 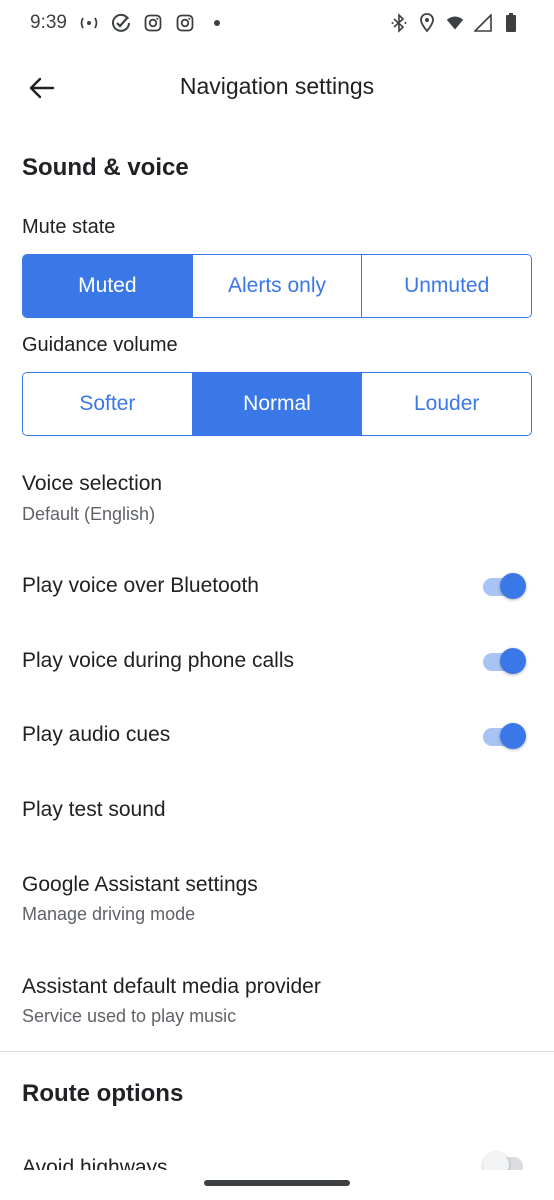 I want to click on section-title-sound-voice: Sound & voice, so click(x=105, y=167).